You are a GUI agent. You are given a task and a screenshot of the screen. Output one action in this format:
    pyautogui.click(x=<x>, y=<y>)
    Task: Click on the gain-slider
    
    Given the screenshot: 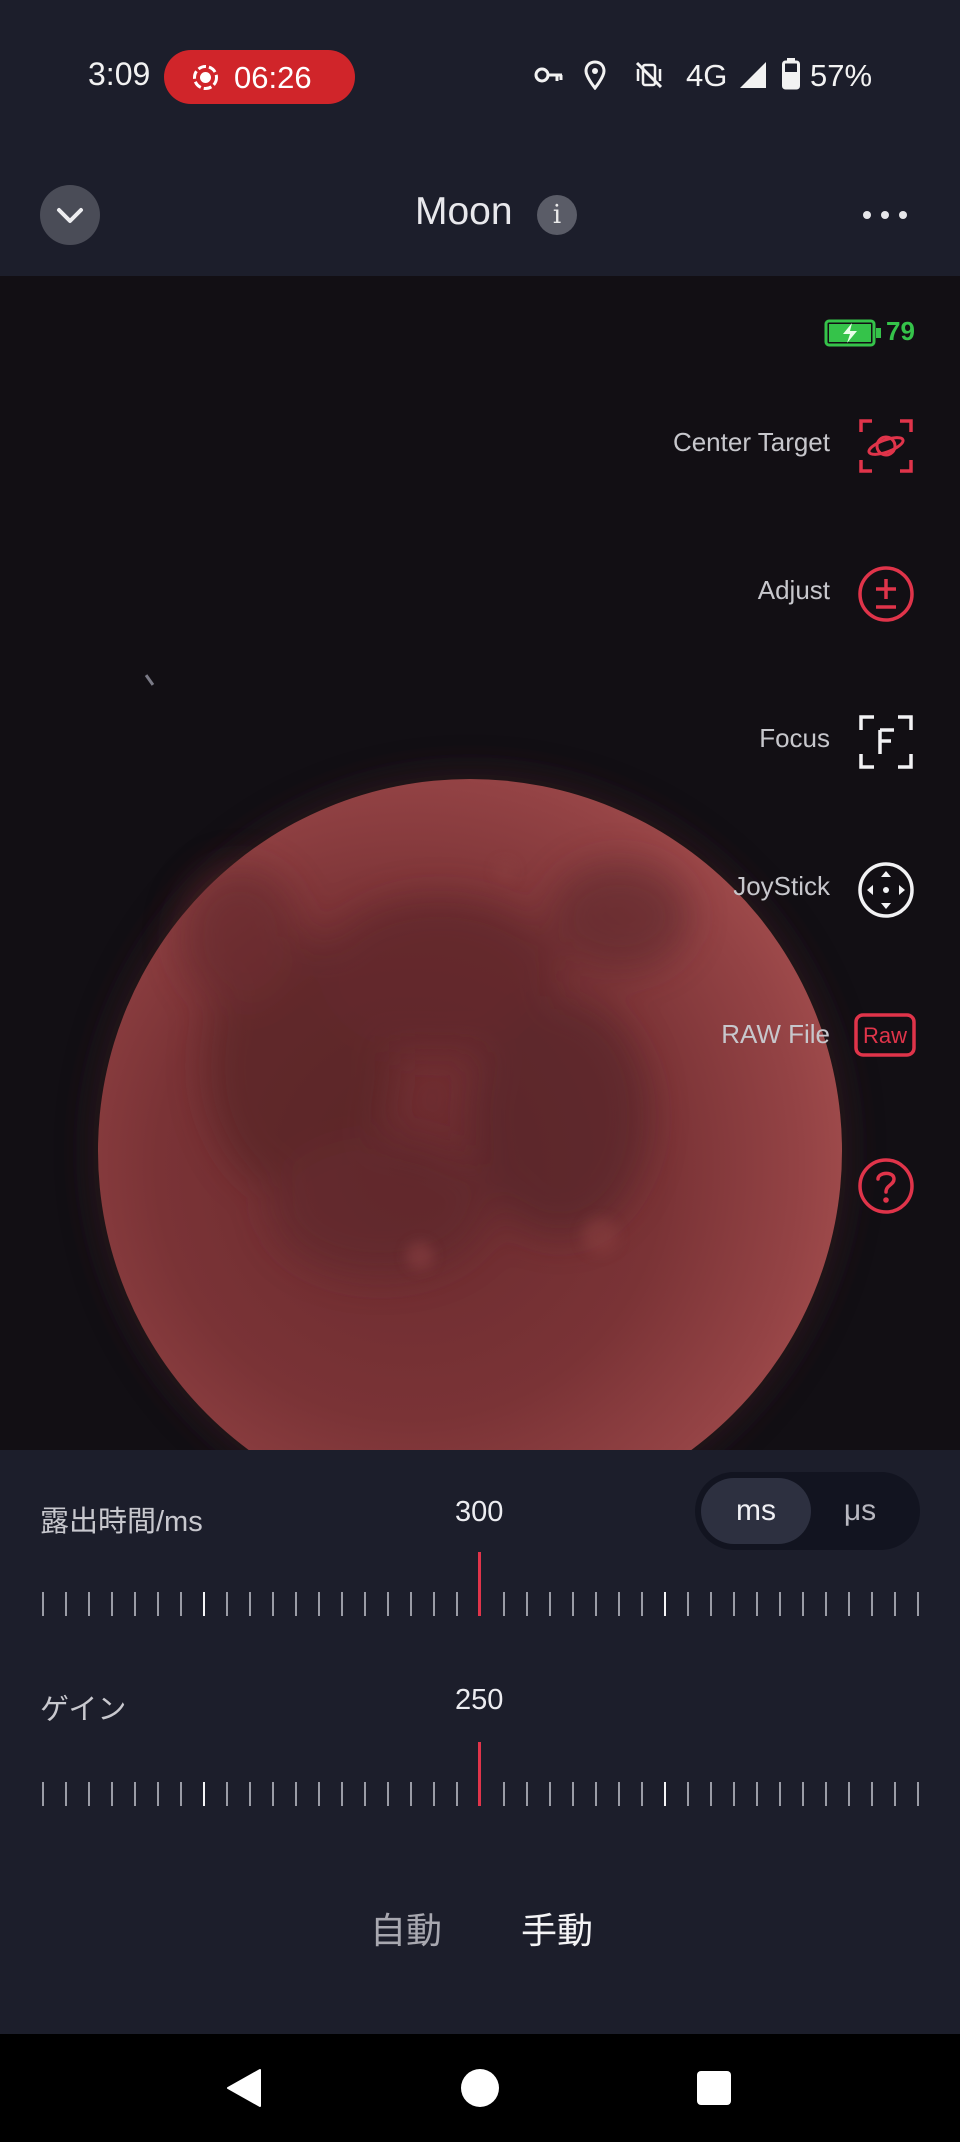 What is the action you would take?
    pyautogui.click(x=480, y=1774)
    